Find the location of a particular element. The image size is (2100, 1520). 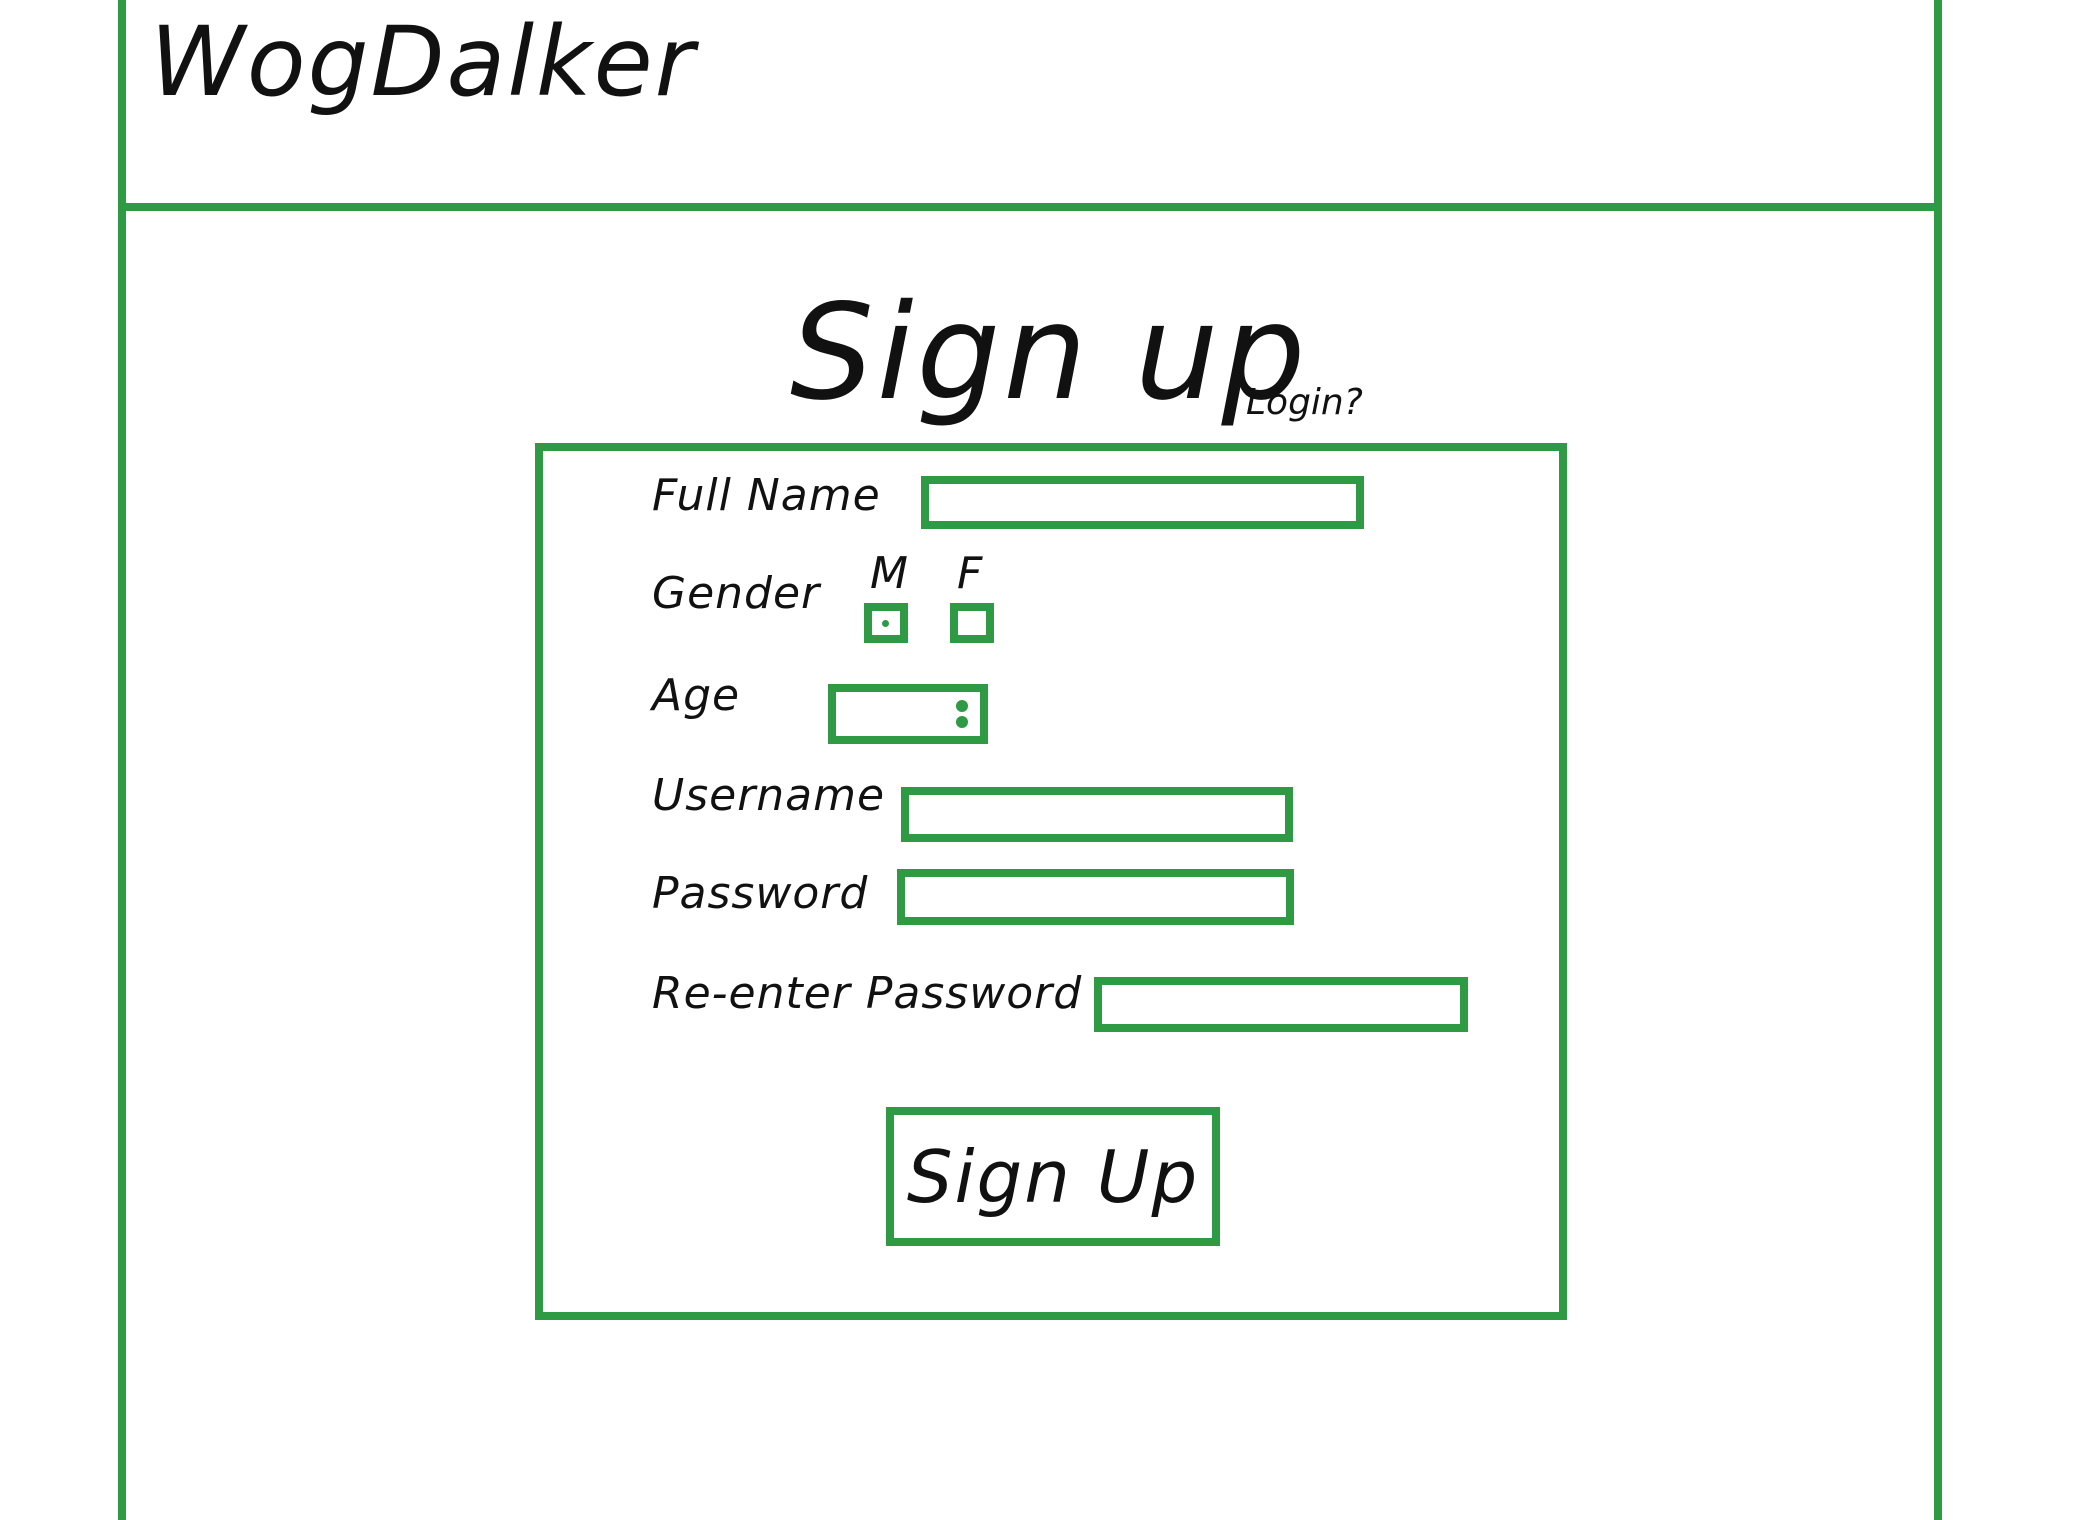

gender-m-checkbox is located at coordinates (886, 623).